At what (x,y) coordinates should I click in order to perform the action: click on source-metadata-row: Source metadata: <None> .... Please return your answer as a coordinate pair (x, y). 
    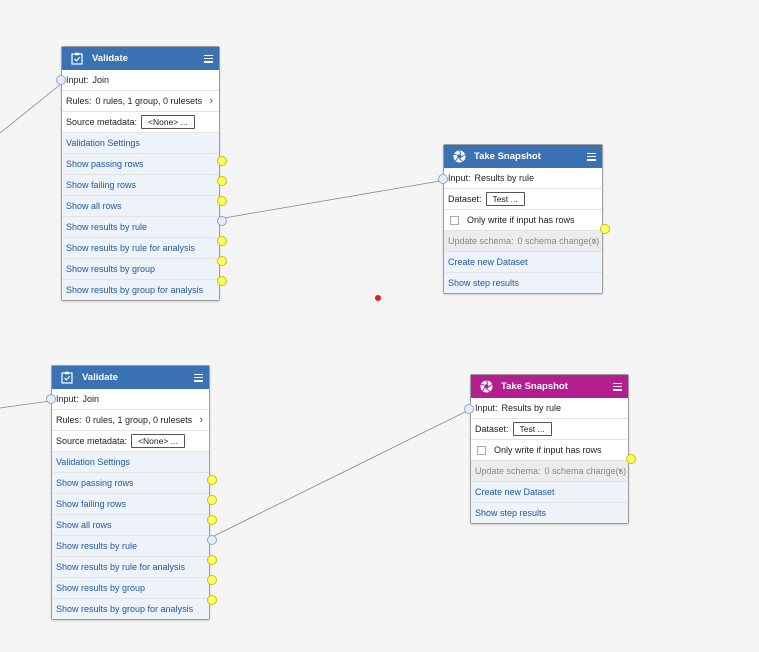
    Looking at the image, I should click on (140, 121).